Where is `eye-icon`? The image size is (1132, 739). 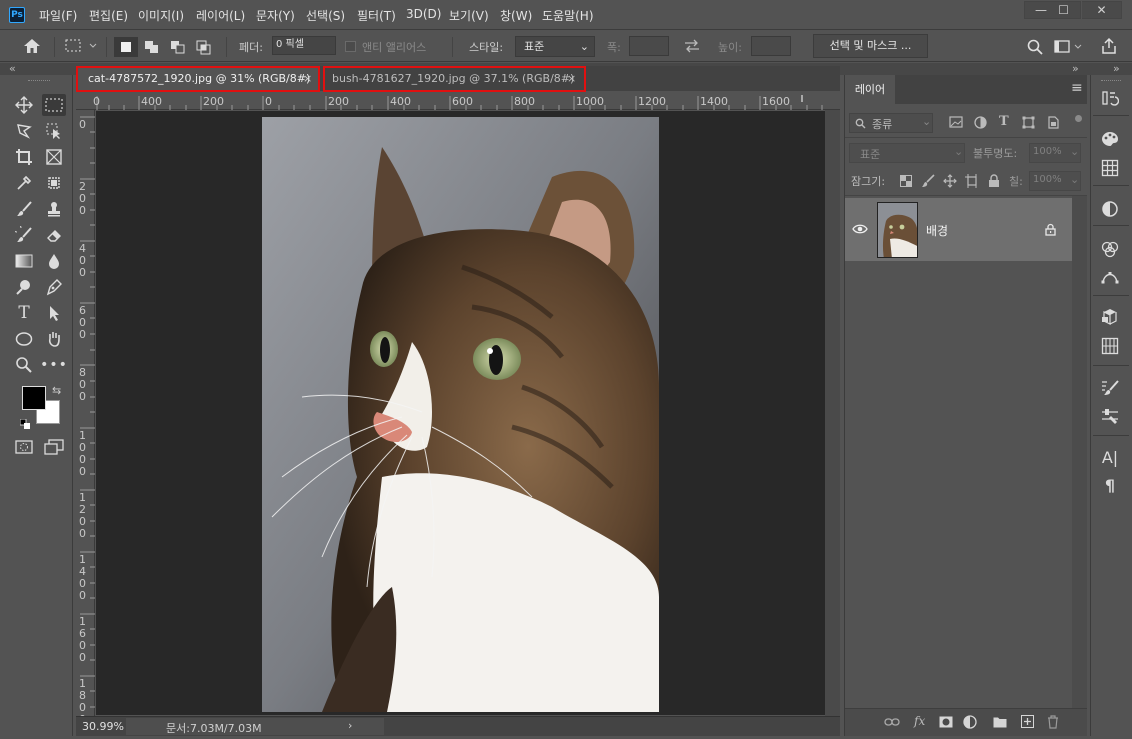
eye-icon is located at coordinates (860, 229).